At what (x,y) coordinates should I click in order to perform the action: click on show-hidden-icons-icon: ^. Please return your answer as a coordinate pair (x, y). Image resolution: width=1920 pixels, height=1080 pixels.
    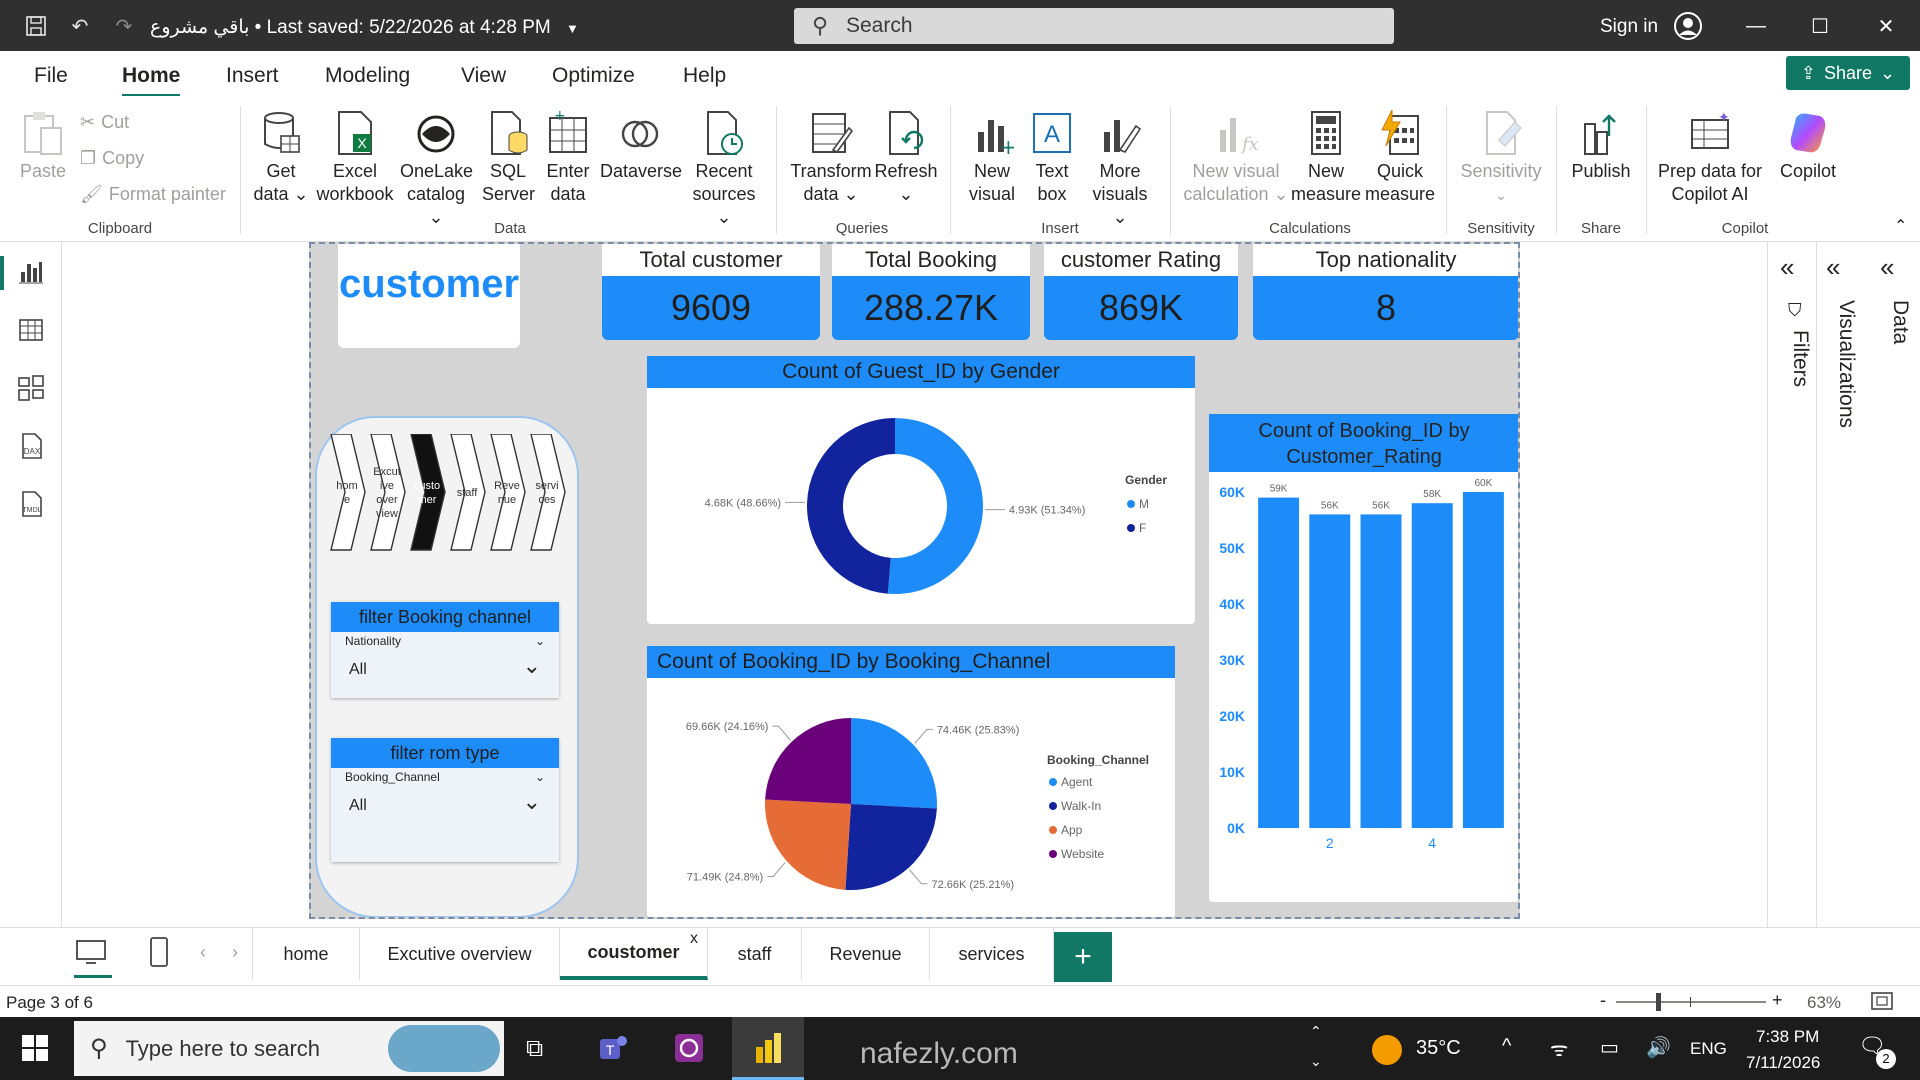
    Looking at the image, I should click on (1506, 1046).